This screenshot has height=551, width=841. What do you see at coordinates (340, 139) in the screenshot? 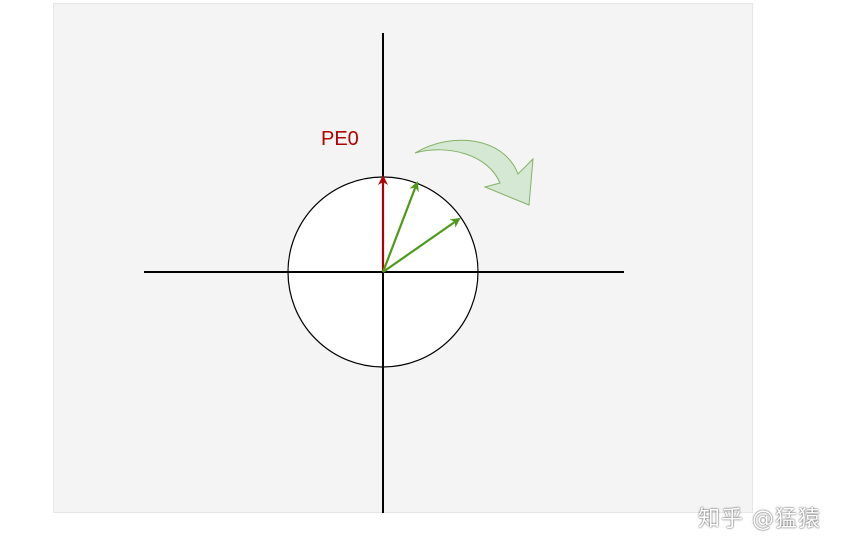
I see `pe0-label: PE0` at bounding box center [340, 139].